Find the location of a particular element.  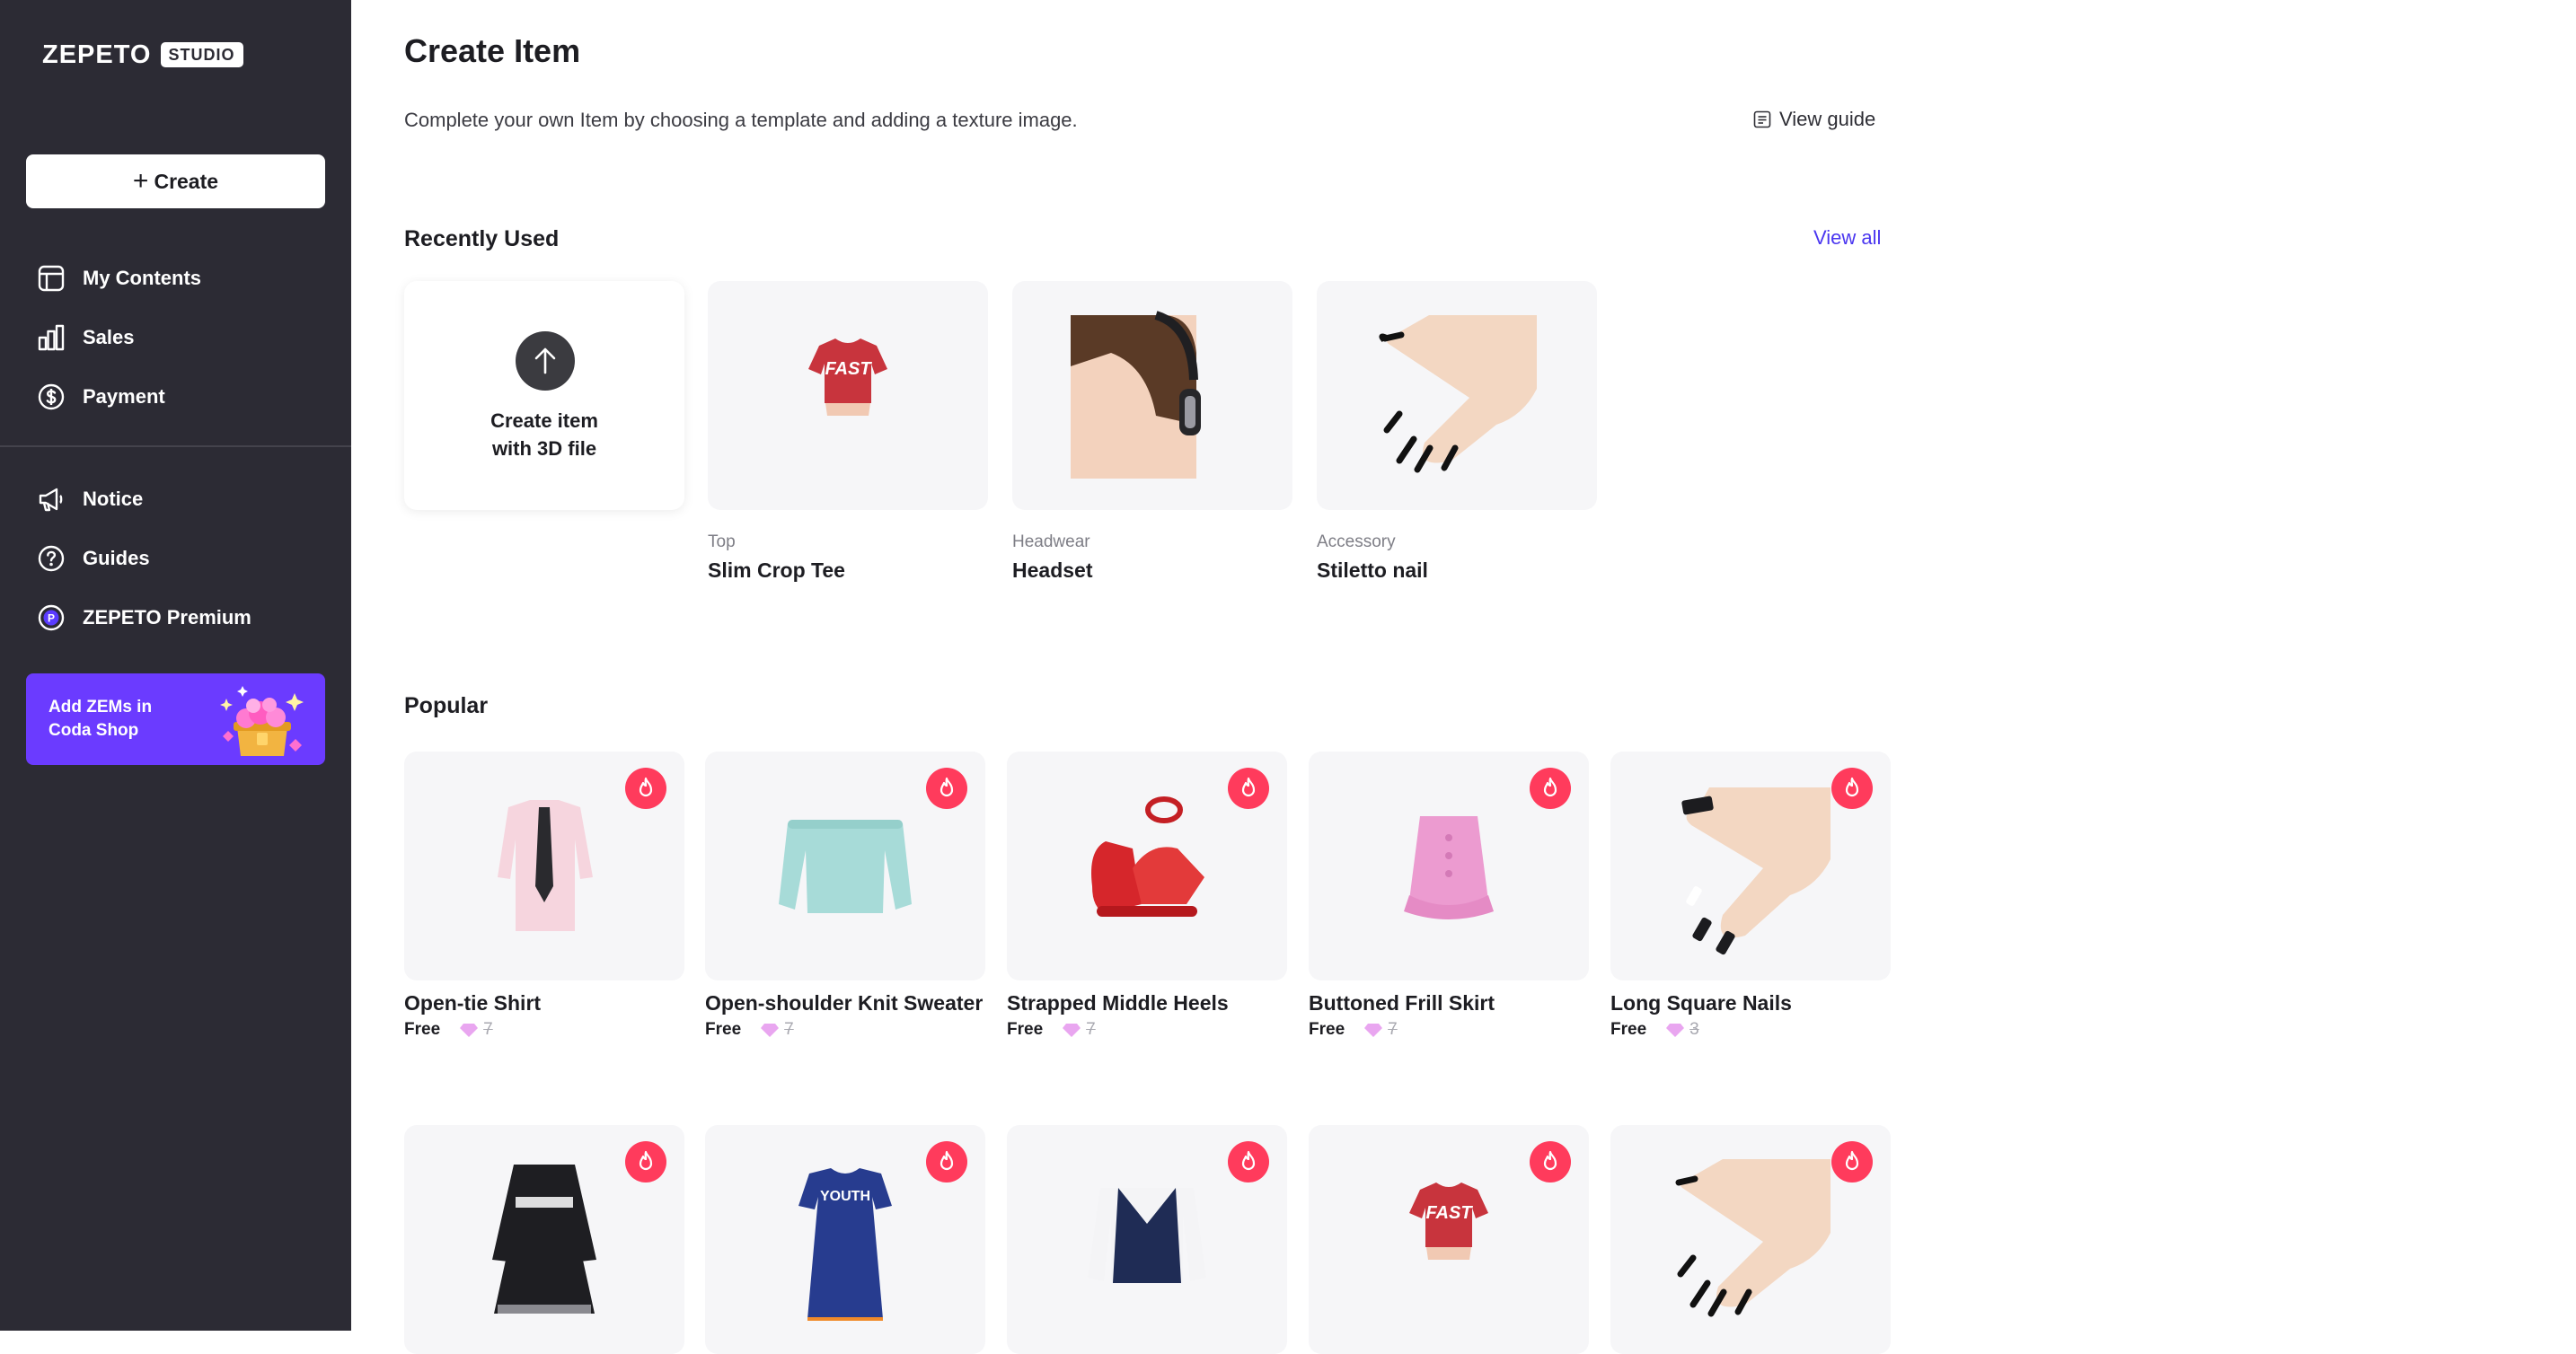

create-button: + Create is located at coordinates (175, 181).